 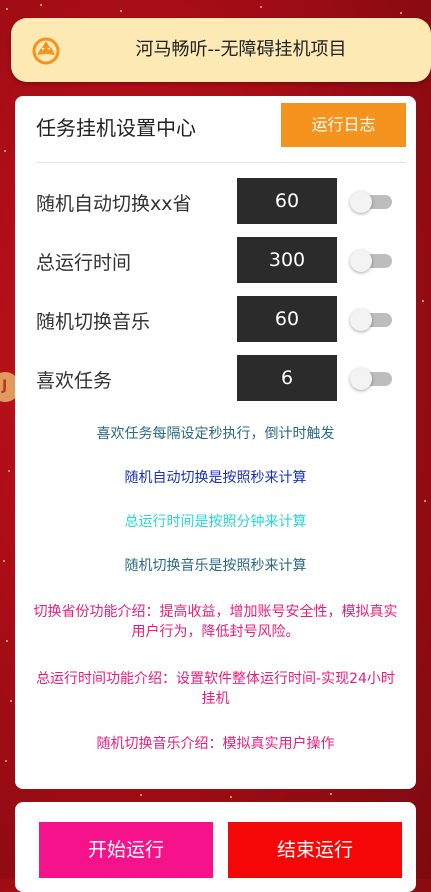 I want to click on floating-badge-letter: J, so click(x=5, y=386).